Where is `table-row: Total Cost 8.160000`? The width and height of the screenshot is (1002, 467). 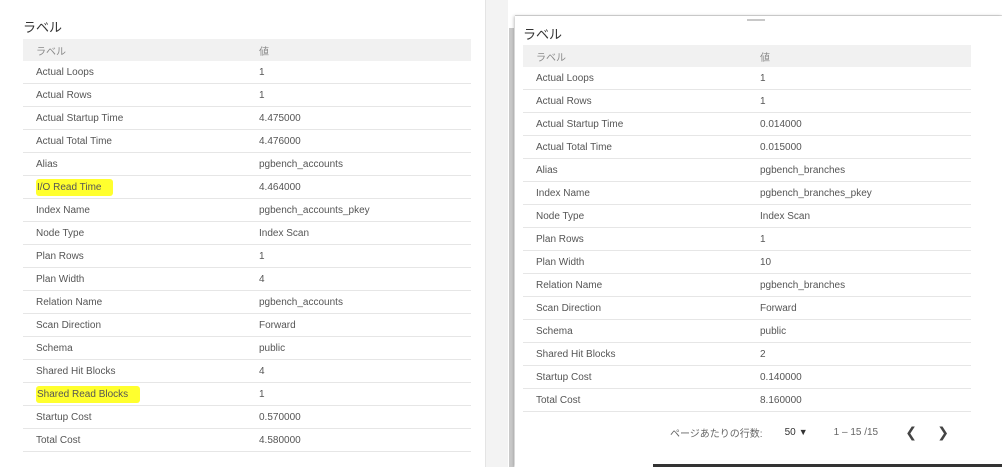 table-row: Total Cost 8.160000 is located at coordinates (747, 400).